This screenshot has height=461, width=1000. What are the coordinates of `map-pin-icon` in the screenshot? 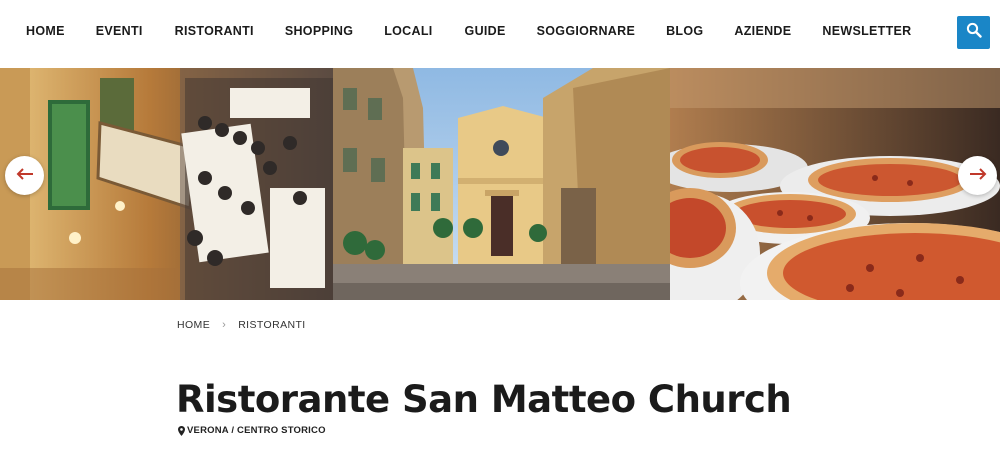 It's located at (181, 430).